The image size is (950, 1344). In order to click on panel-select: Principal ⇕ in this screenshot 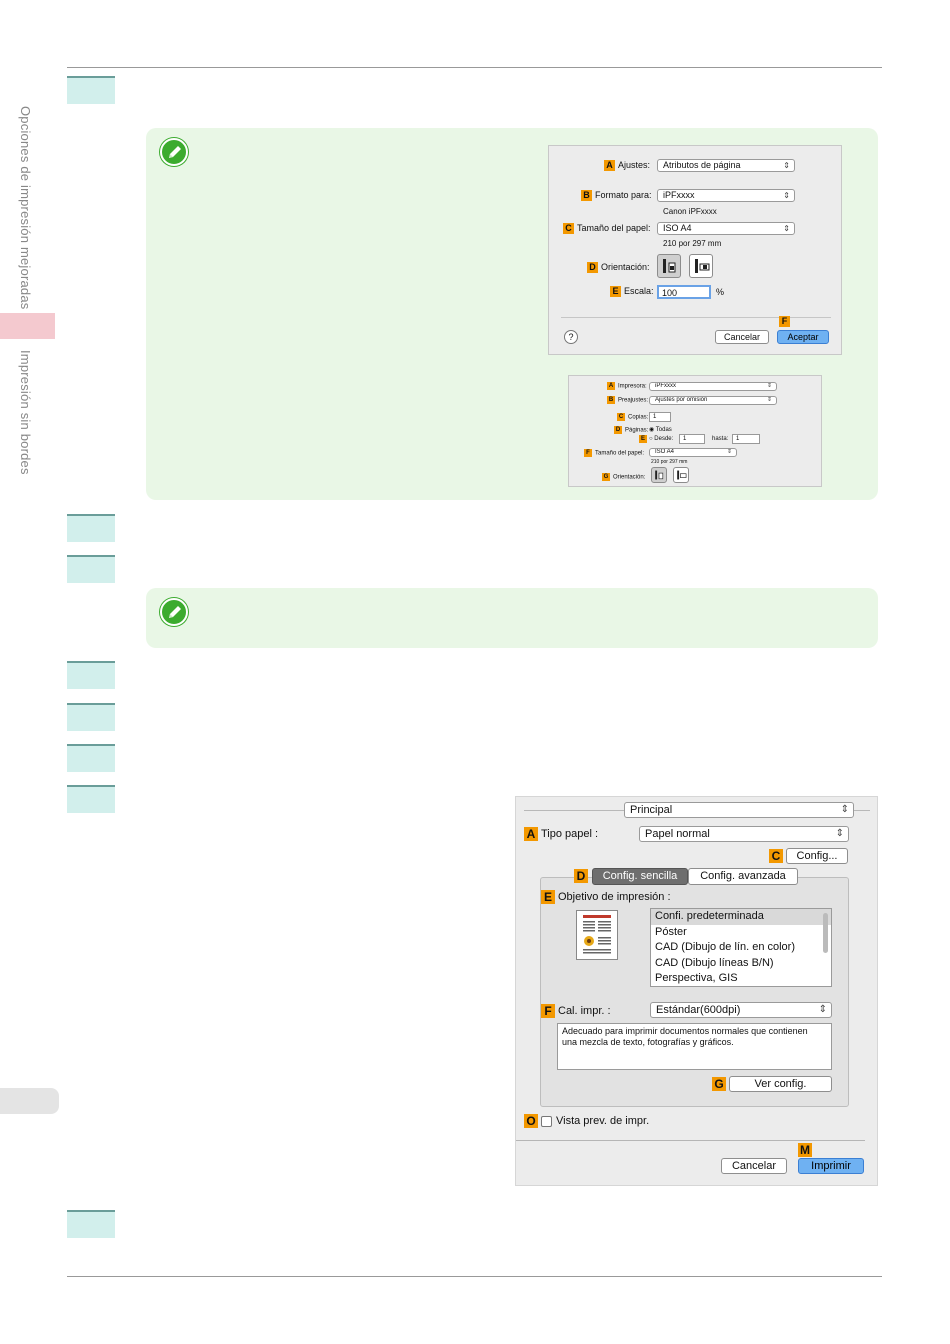, I will do `click(739, 810)`.